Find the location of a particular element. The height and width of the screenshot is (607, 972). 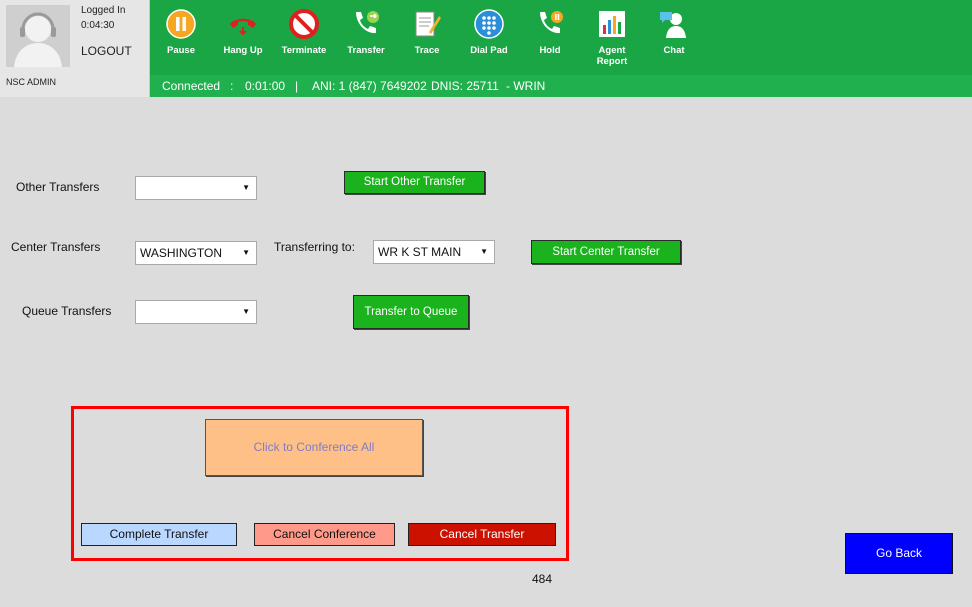

start-other-transfer-button: Start Other Transfer is located at coordinates (414, 182).